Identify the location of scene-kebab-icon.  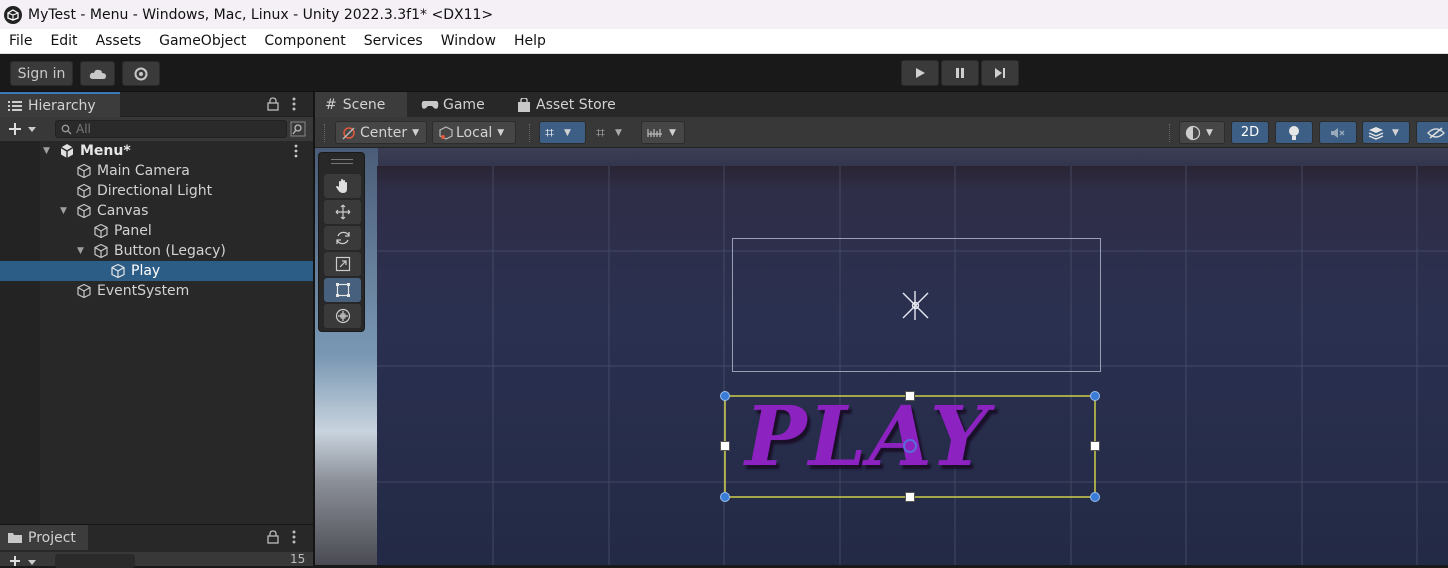
(296, 151).